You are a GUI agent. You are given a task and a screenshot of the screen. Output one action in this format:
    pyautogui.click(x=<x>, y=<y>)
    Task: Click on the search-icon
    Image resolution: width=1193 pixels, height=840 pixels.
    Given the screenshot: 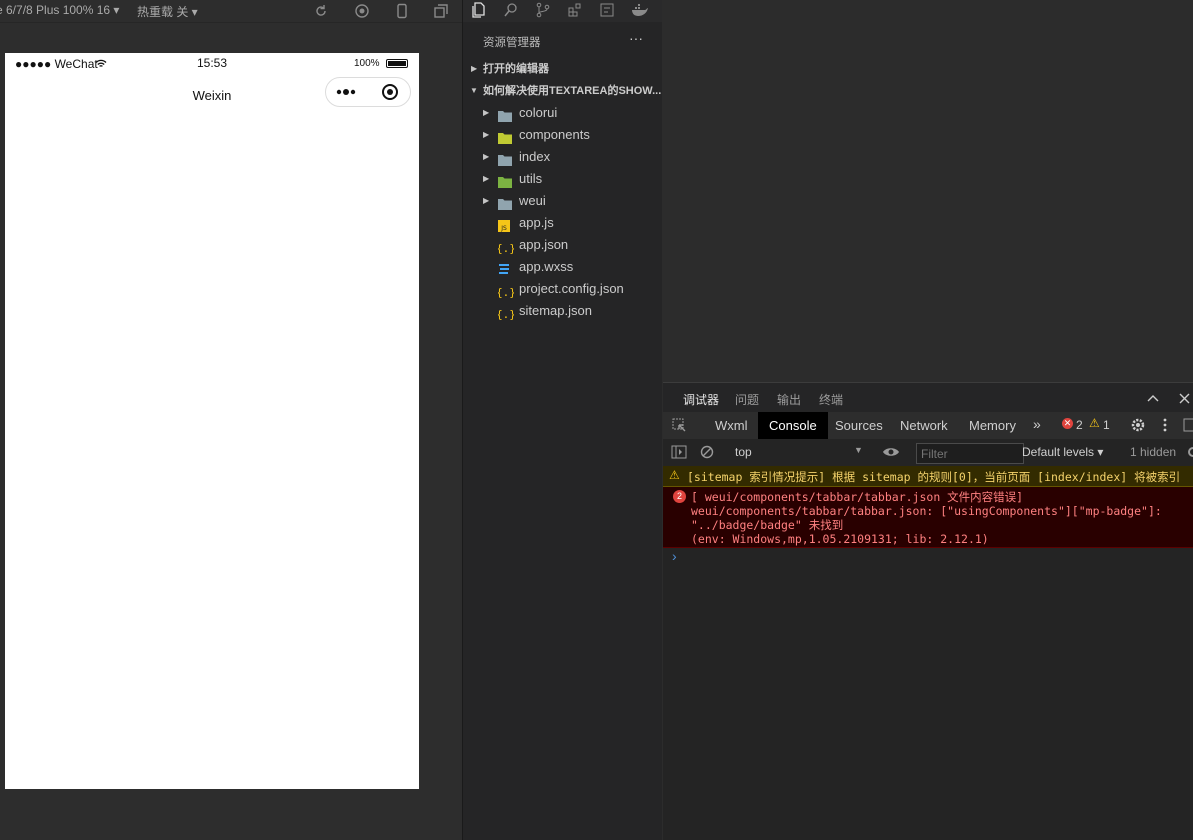 What is the action you would take?
    pyautogui.click(x=511, y=10)
    